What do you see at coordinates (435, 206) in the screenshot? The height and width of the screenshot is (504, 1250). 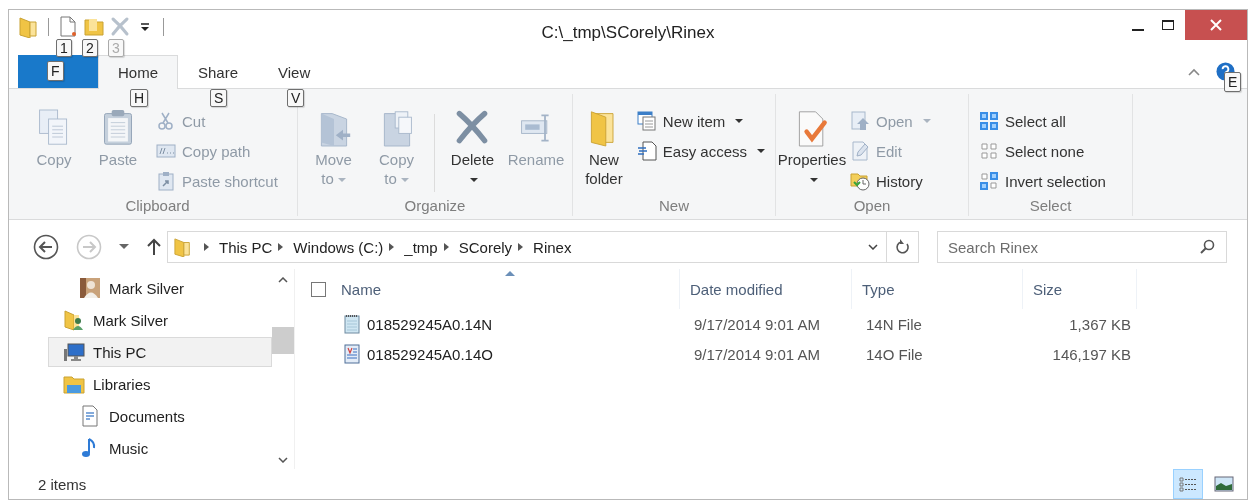 I see `group-label: Organize` at bounding box center [435, 206].